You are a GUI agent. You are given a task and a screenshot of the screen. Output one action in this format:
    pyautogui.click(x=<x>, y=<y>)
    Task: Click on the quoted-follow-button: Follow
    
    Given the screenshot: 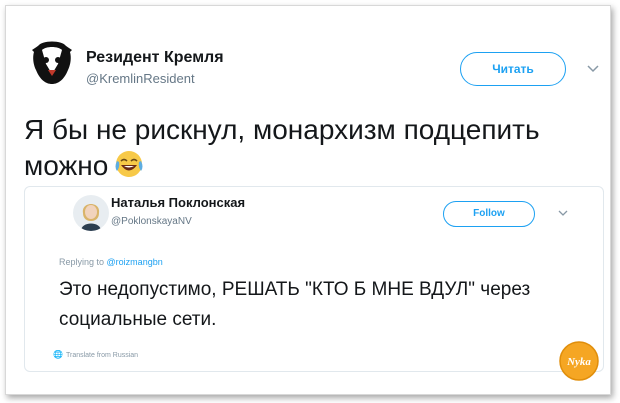 What is the action you would take?
    pyautogui.click(x=489, y=214)
    